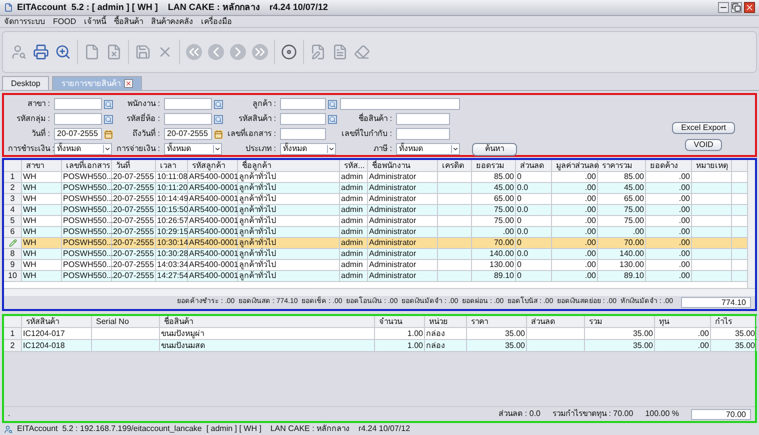 The height and width of the screenshot is (435, 759). I want to click on printer-icon, so click(41, 52).